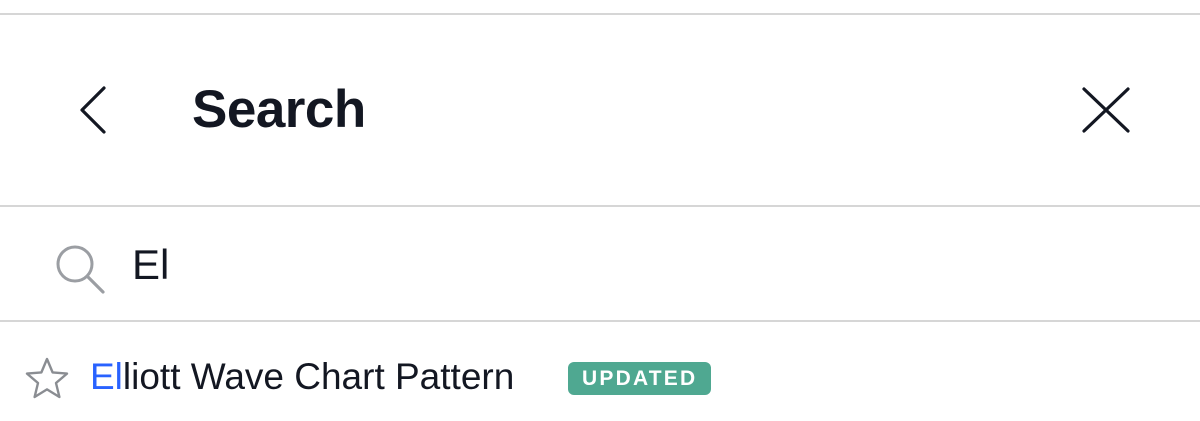 The width and height of the screenshot is (1200, 421). I want to click on status-badge: UPDATED, so click(640, 378).